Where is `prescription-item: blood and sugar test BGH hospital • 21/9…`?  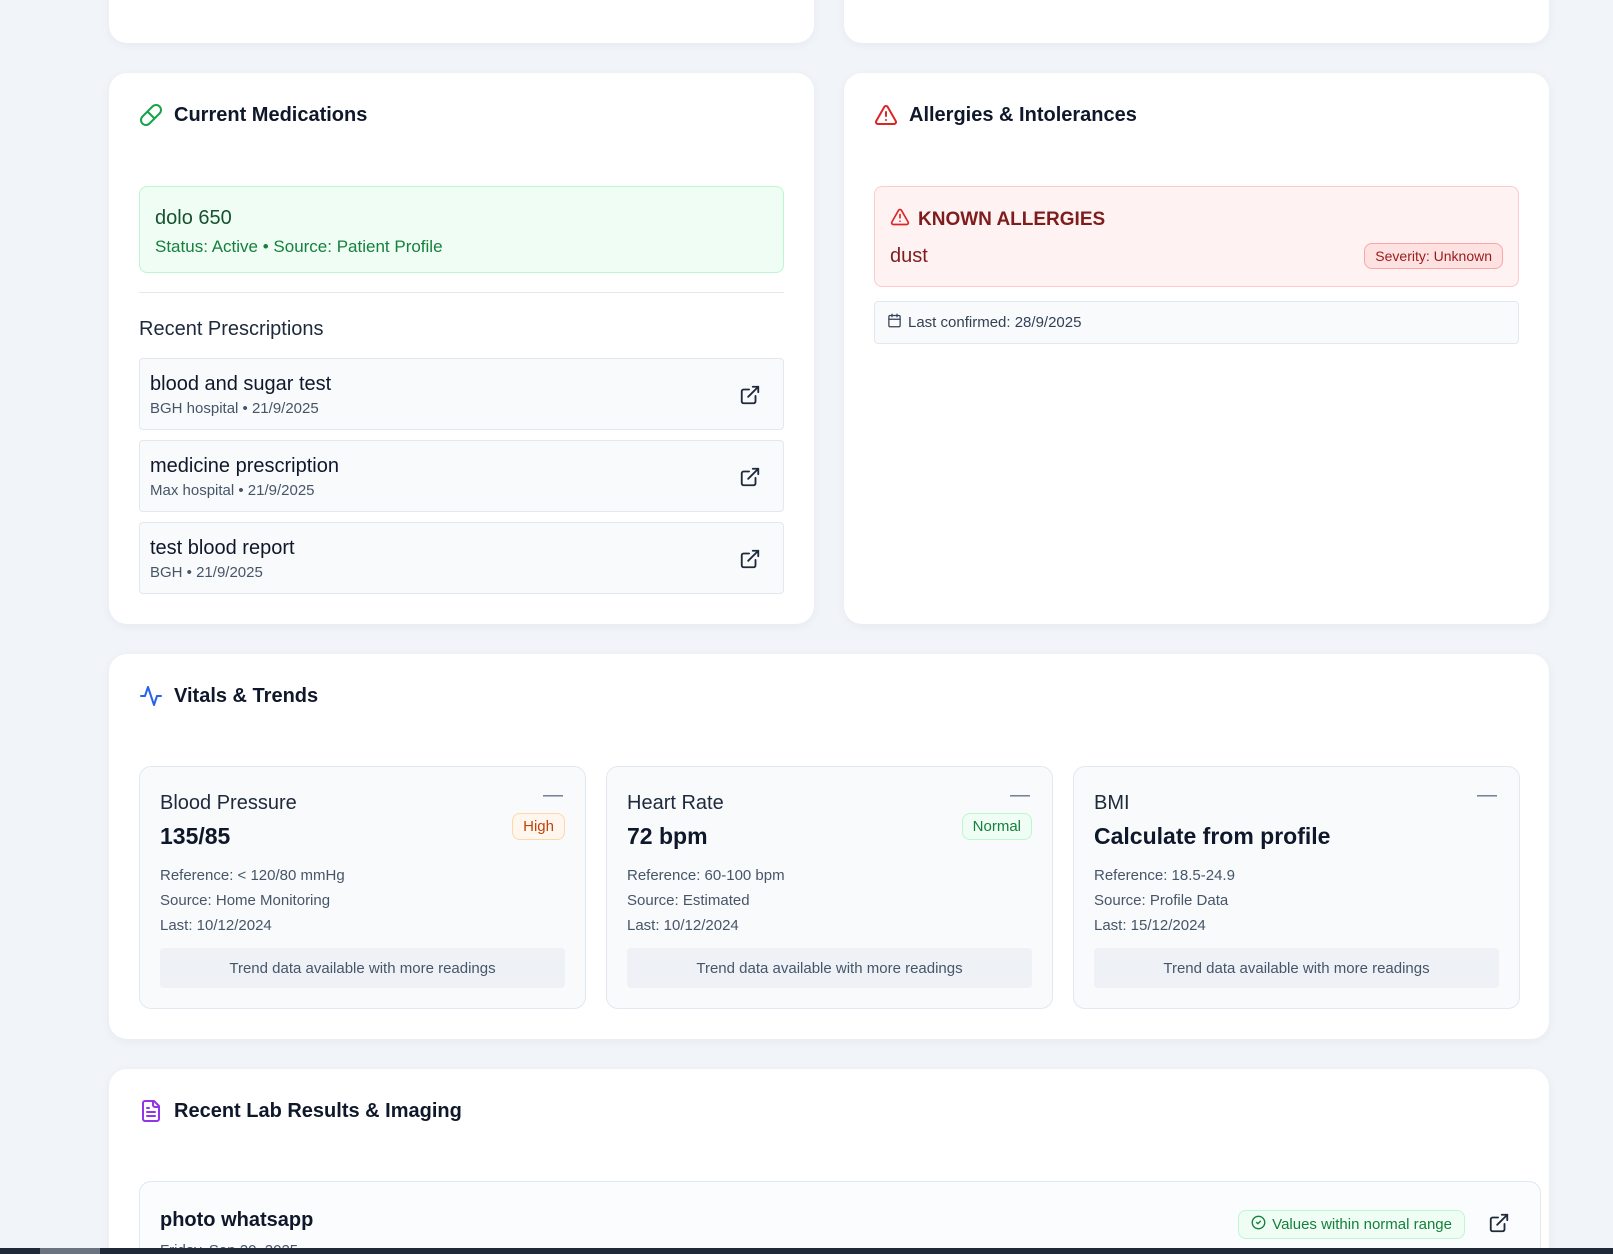
prescription-item: blood and sugar test BGH hospital • 21/9… is located at coordinates (461, 394).